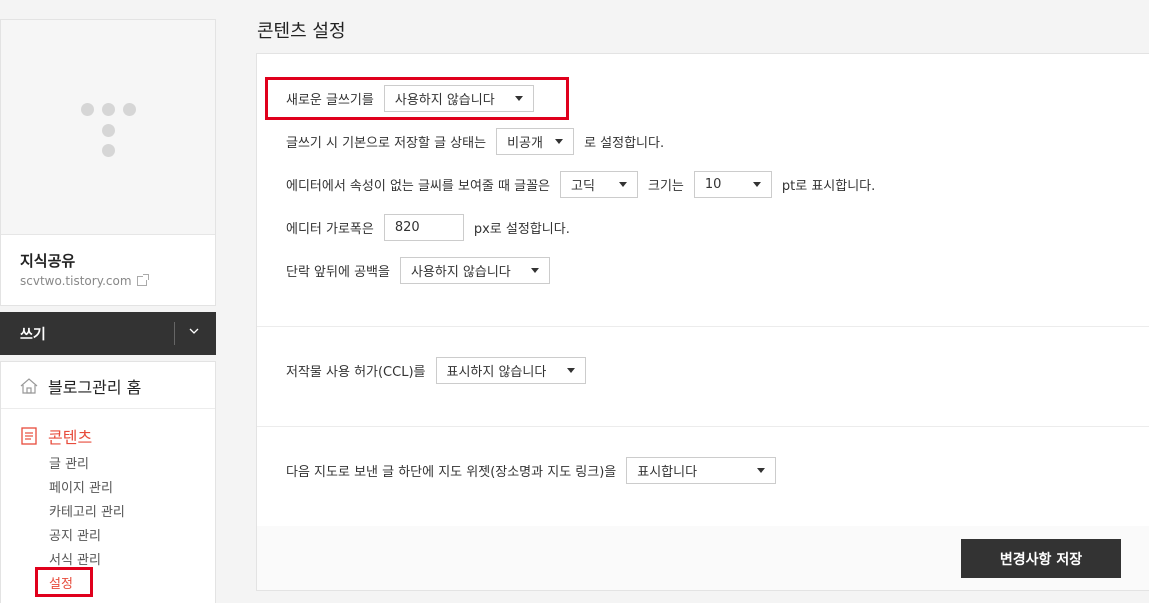 This screenshot has height=603, width=1149. I want to click on ccl-select: 표시하지 않습니다, so click(510, 370).